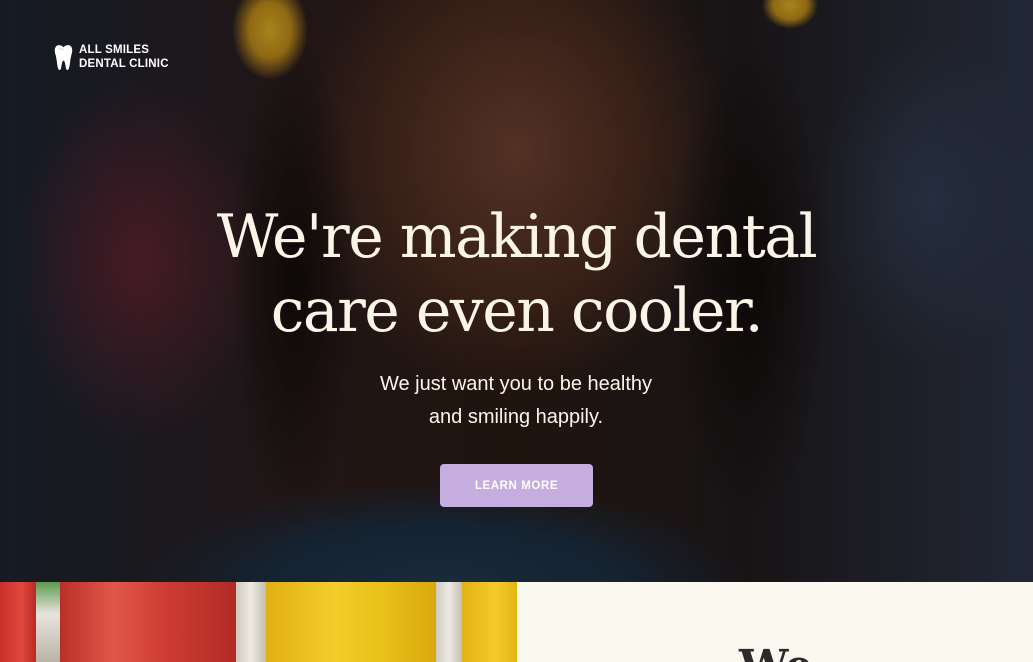 Image resolution: width=1033 pixels, height=662 pixels. I want to click on brand-logo: ALL SMILES DENTAL CLINIC, so click(111, 57).